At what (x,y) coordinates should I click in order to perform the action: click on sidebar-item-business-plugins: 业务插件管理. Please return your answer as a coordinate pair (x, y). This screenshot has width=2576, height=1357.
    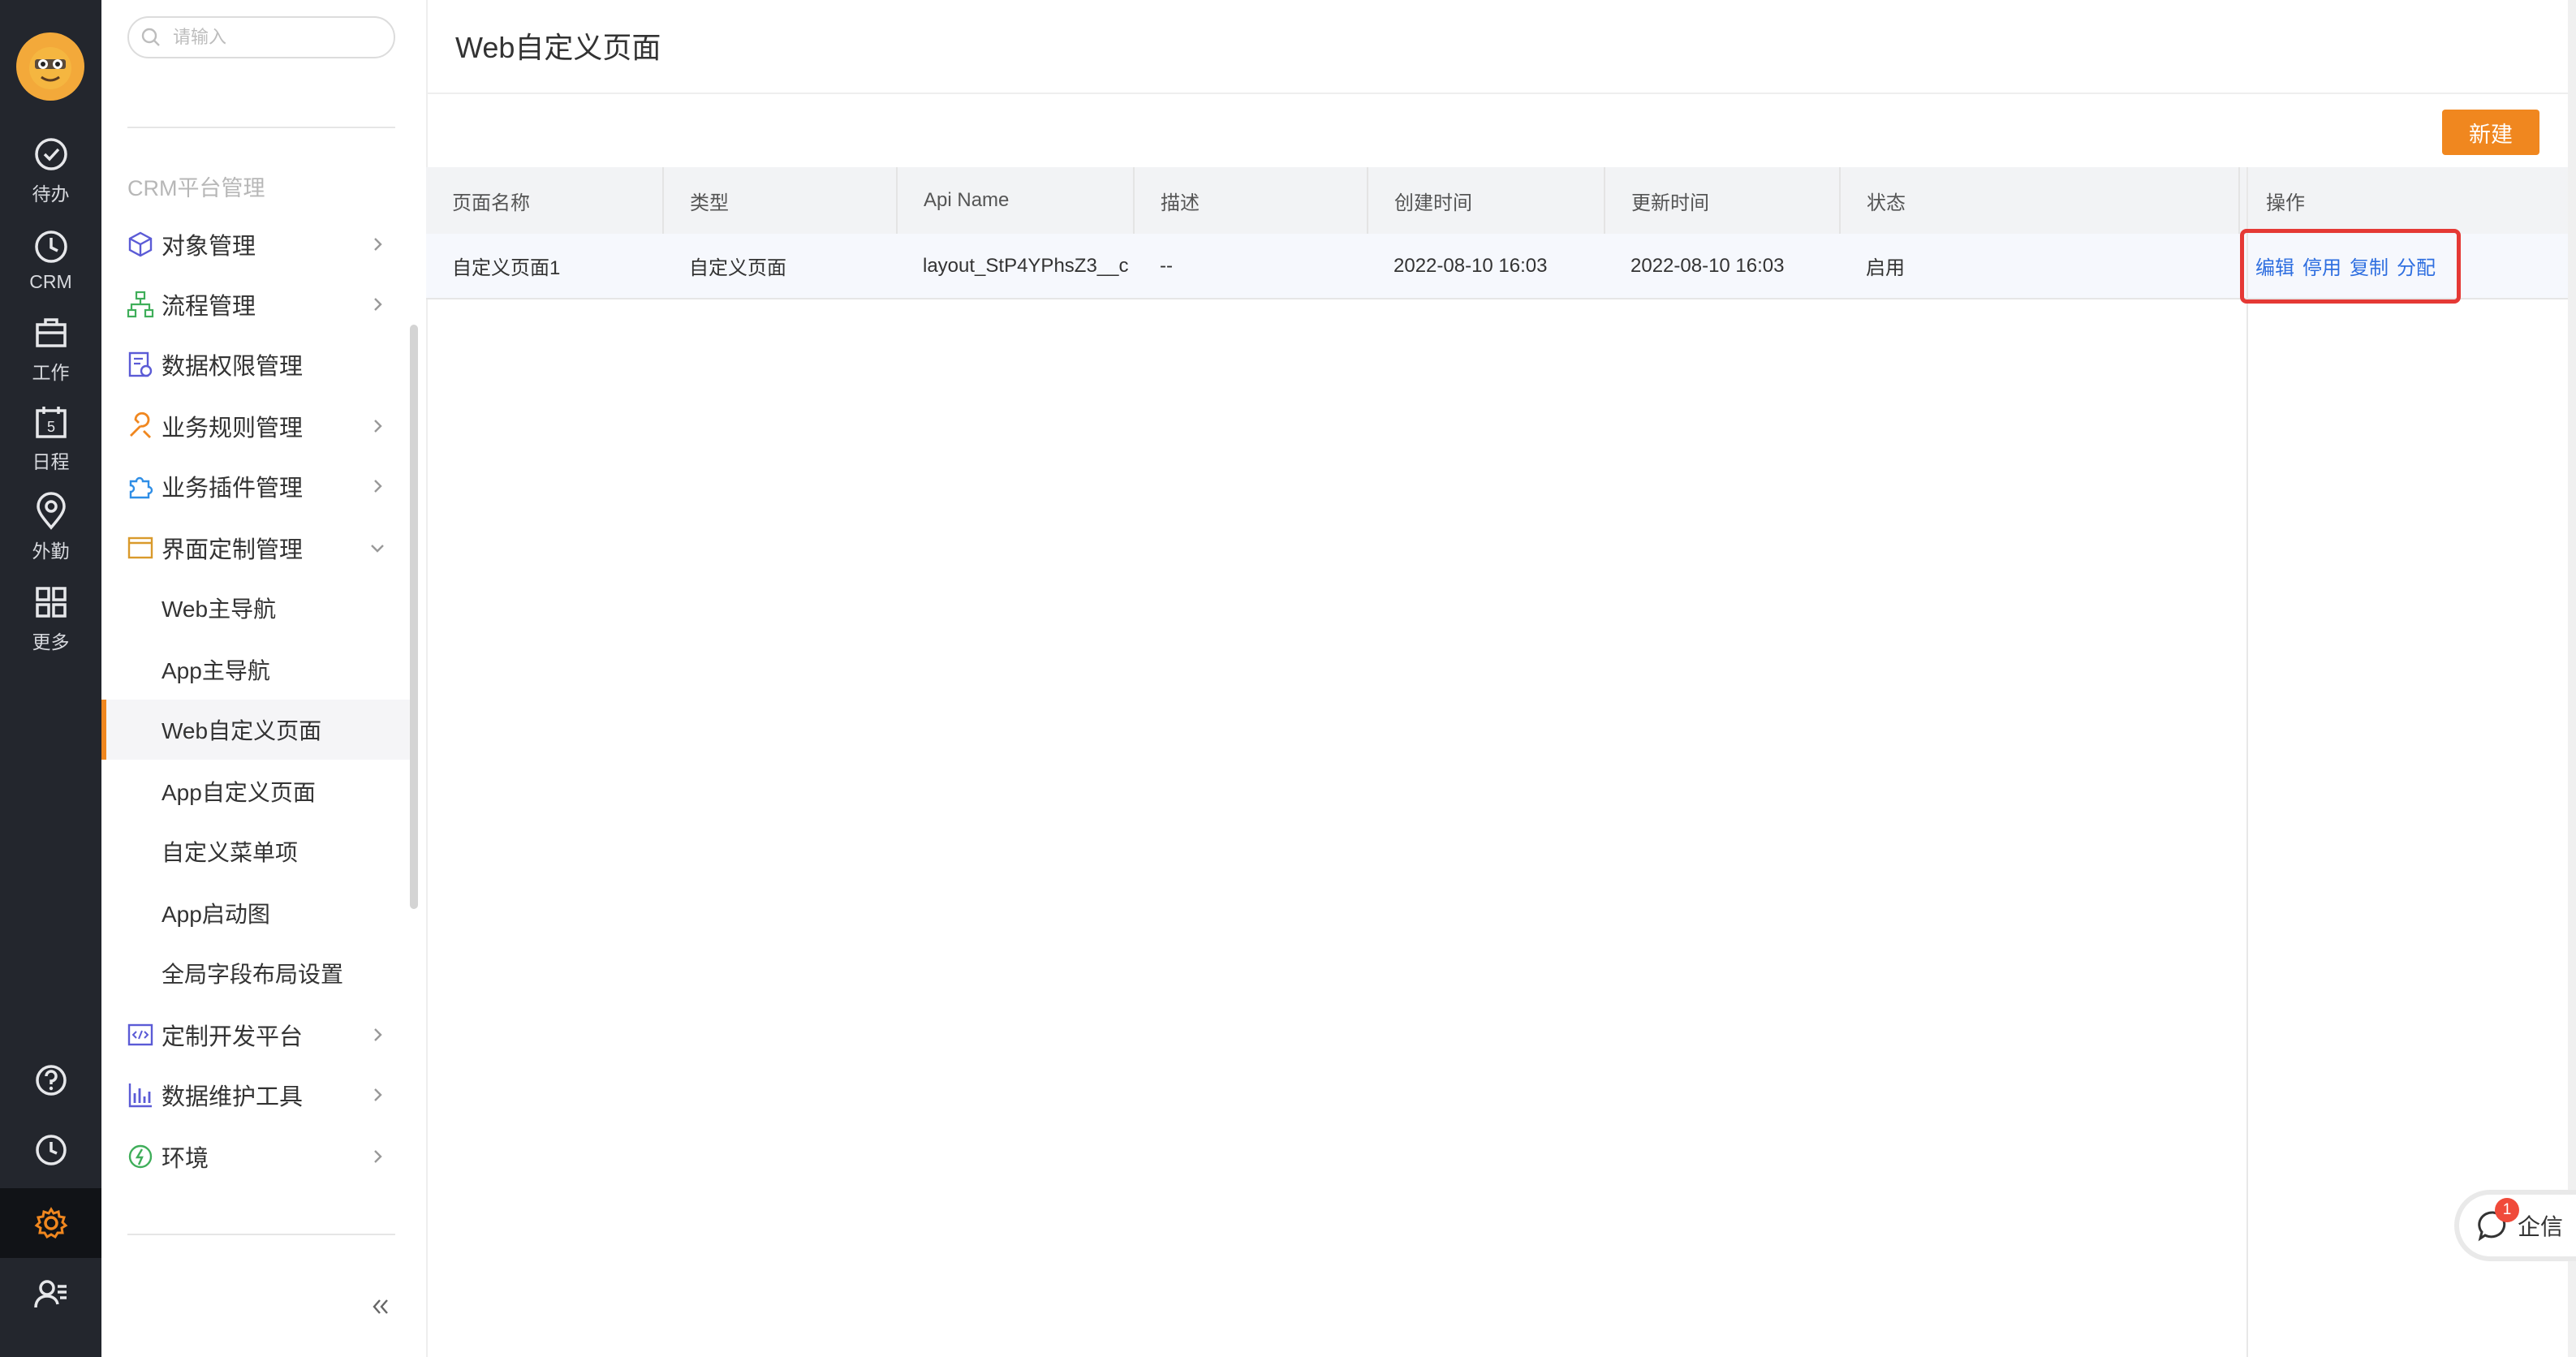
    Looking at the image, I should click on (260, 486).